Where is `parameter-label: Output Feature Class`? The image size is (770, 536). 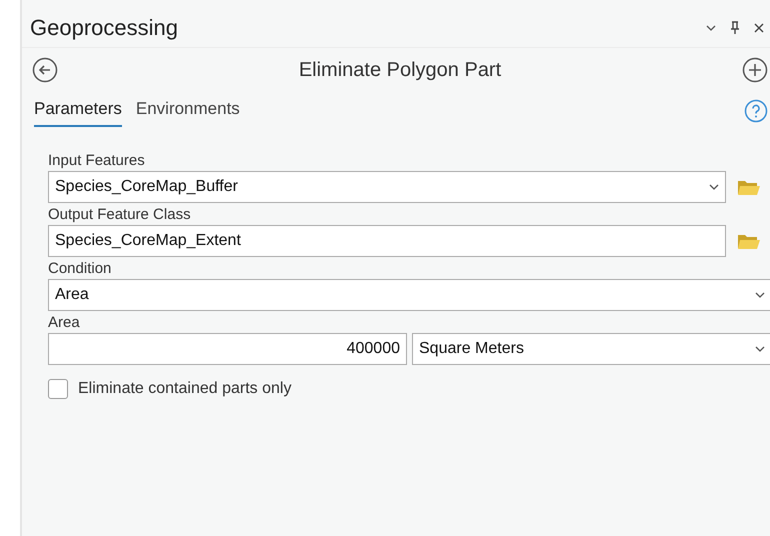 parameter-label: Output Feature Class is located at coordinates (120, 214).